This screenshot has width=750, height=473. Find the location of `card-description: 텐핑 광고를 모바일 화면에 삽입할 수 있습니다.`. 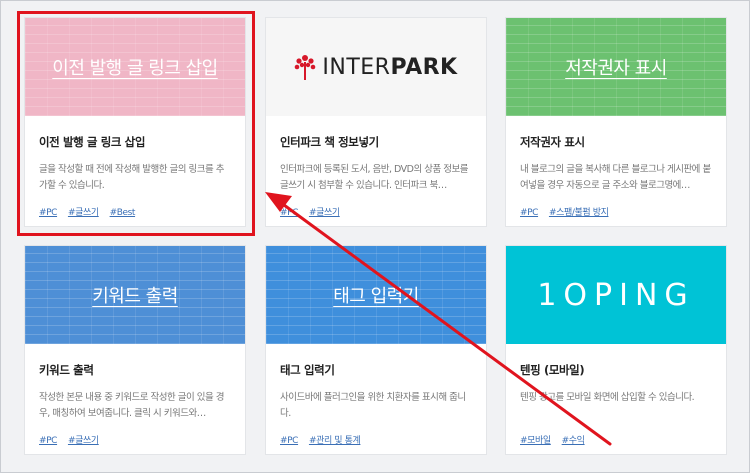

card-description: 텐핑 광고를 모바일 화면에 삽입할 수 있습니다. is located at coordinates (607, 397).